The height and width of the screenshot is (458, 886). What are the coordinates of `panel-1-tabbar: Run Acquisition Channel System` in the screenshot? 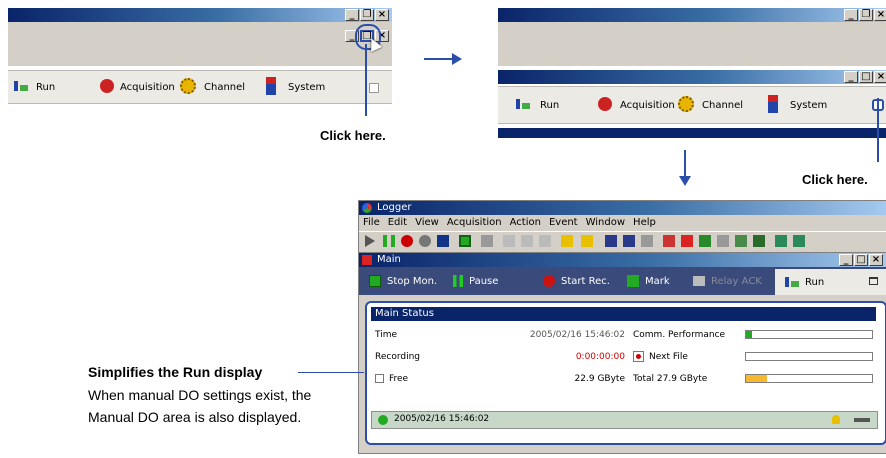 It's located at (200, 87).